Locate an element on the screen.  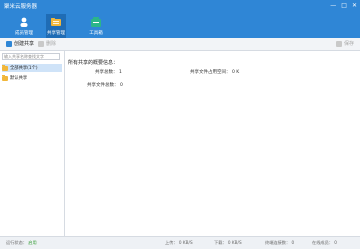
create-share-label: 创建共享 is located at coordinates (24, 44).